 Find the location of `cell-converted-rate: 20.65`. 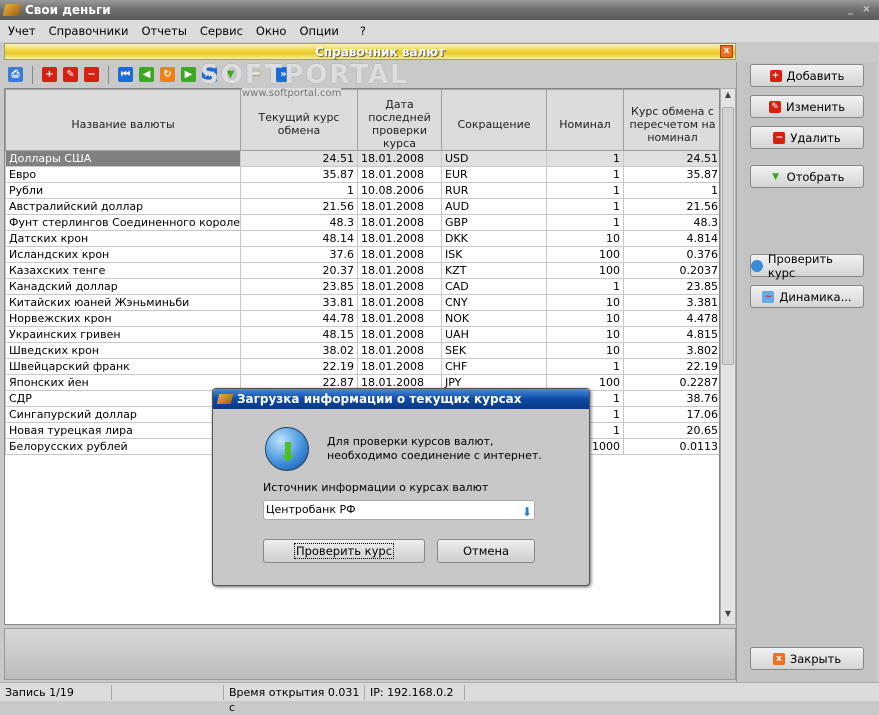

cell-converted-rate: 20.65 is located at coordinates (671, 430).